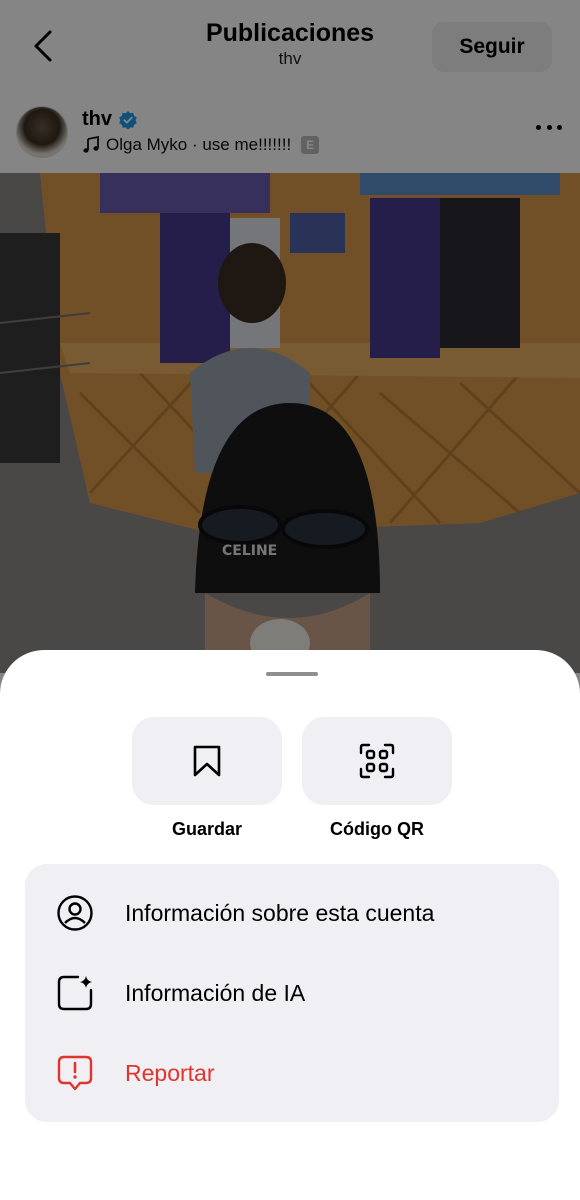  I want to click on qr-code-icon, so click(377, 761).